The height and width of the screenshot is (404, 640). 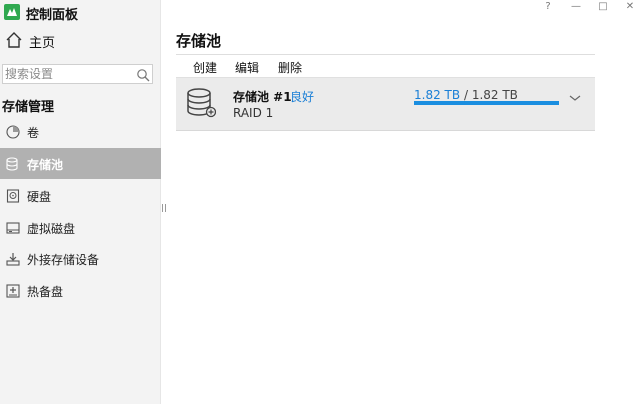 I want to click on sidebar-item-external-storage: 外接存储设备, so click(x=80, y=258).